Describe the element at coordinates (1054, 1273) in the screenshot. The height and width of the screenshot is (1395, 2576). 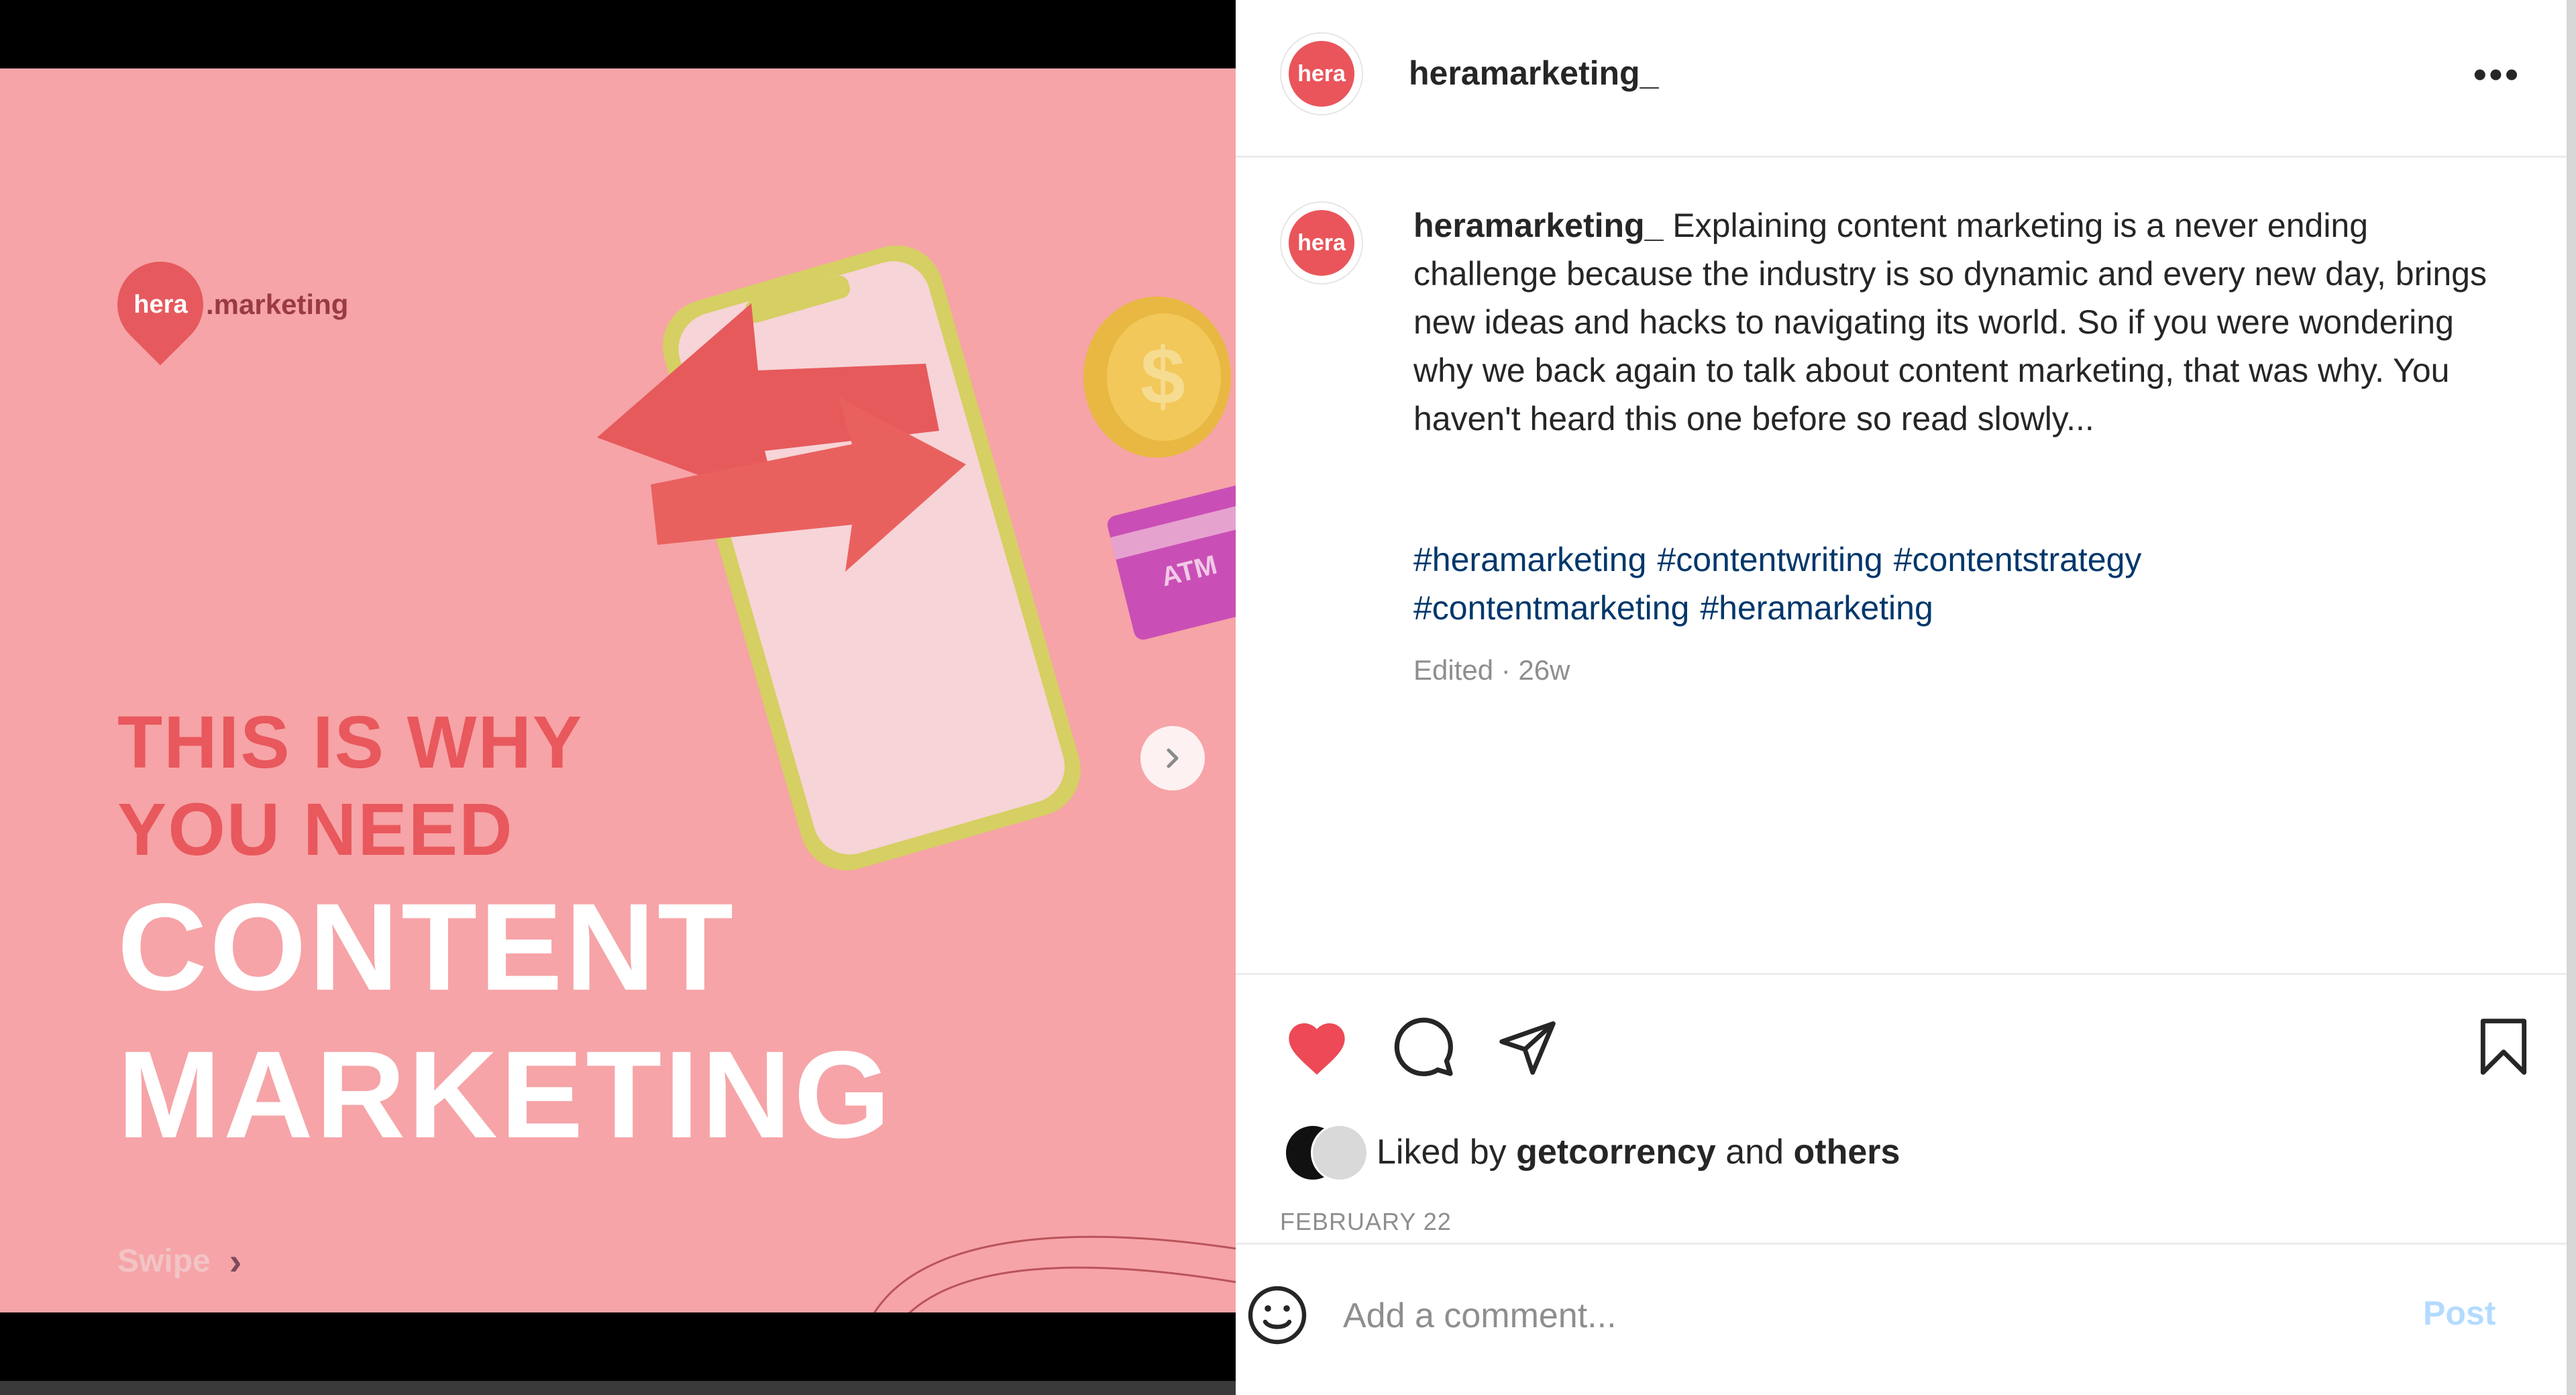
I see `decorative-curve` at that location.